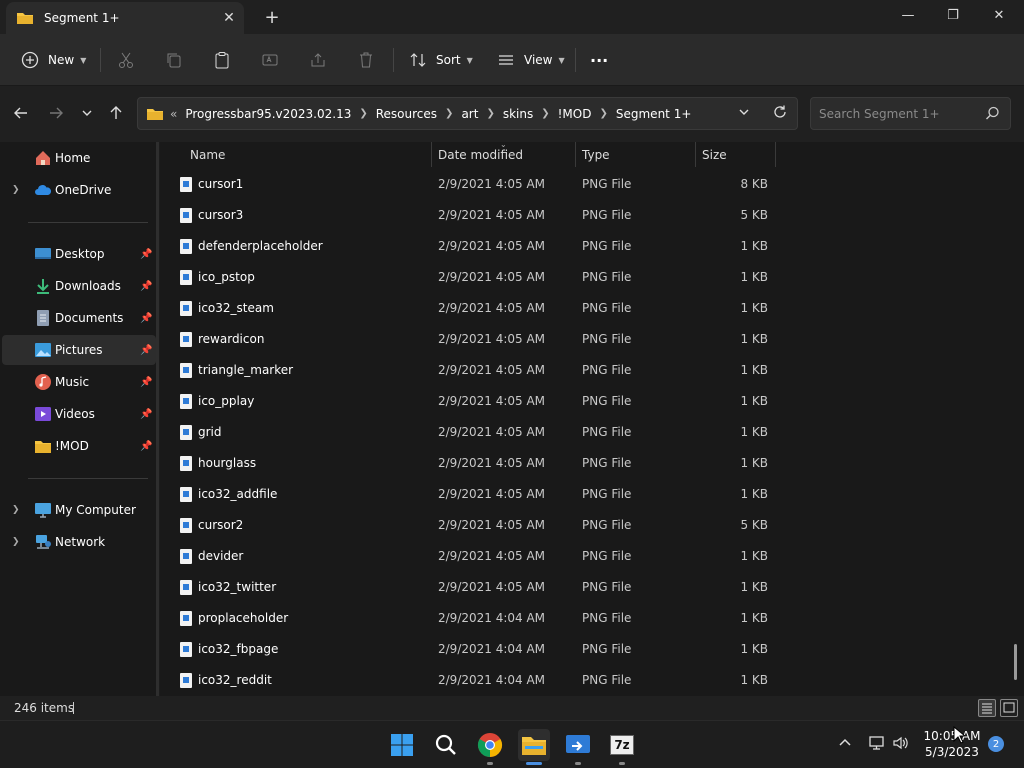 The width and height of the screenshot is (1024, 768). Describe the element at coordinates (79, 382) in the screenshot. I see `sidebar-item-music: Music 📌` at that location.